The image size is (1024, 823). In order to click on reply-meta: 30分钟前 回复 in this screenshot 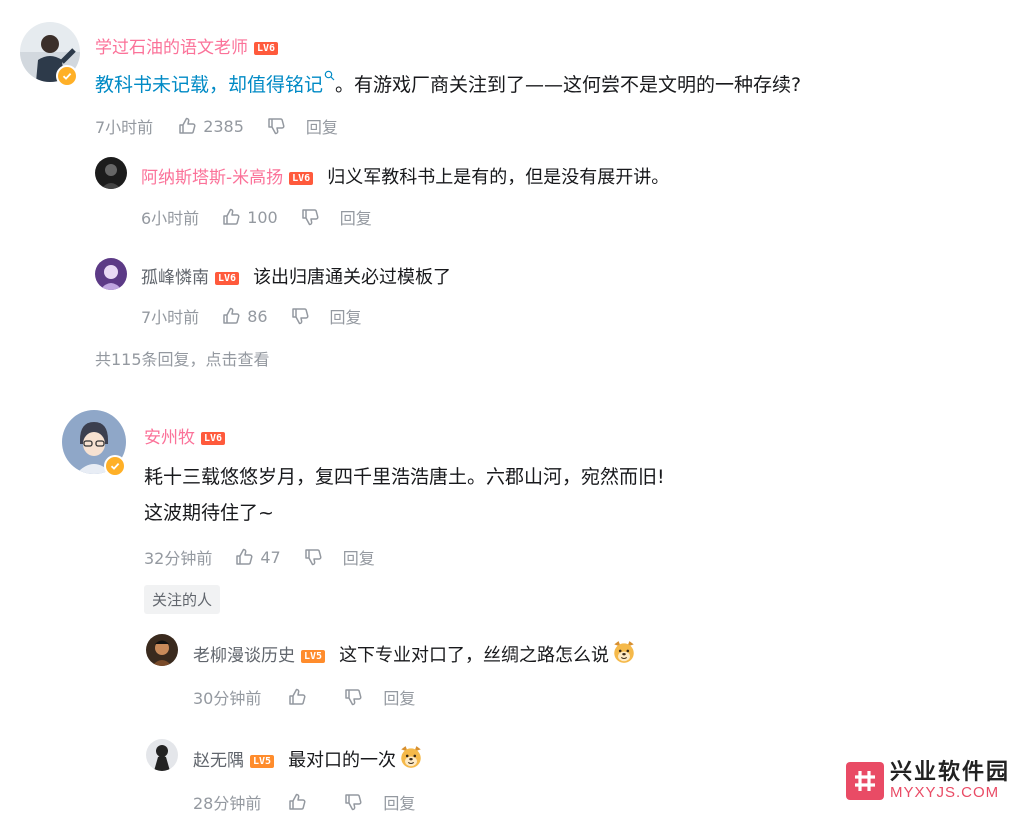, I will do `click(304, 697)`.